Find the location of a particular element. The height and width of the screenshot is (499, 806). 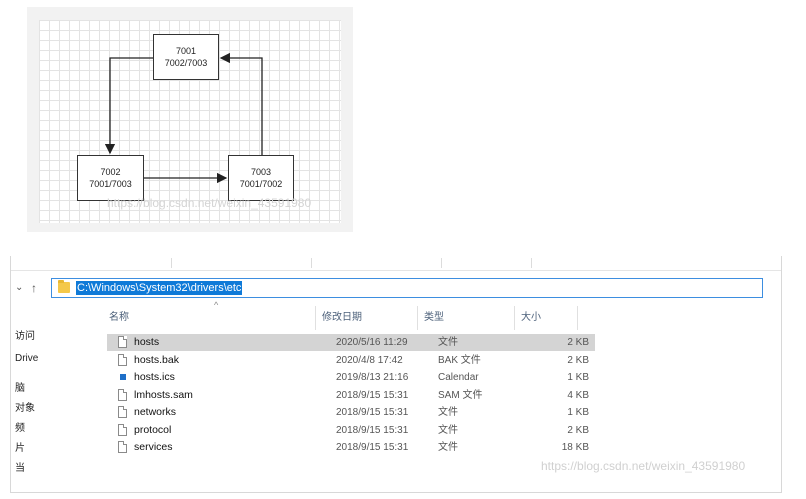

up-arrow-icon: ↑ is located at coordinates (34, 288).